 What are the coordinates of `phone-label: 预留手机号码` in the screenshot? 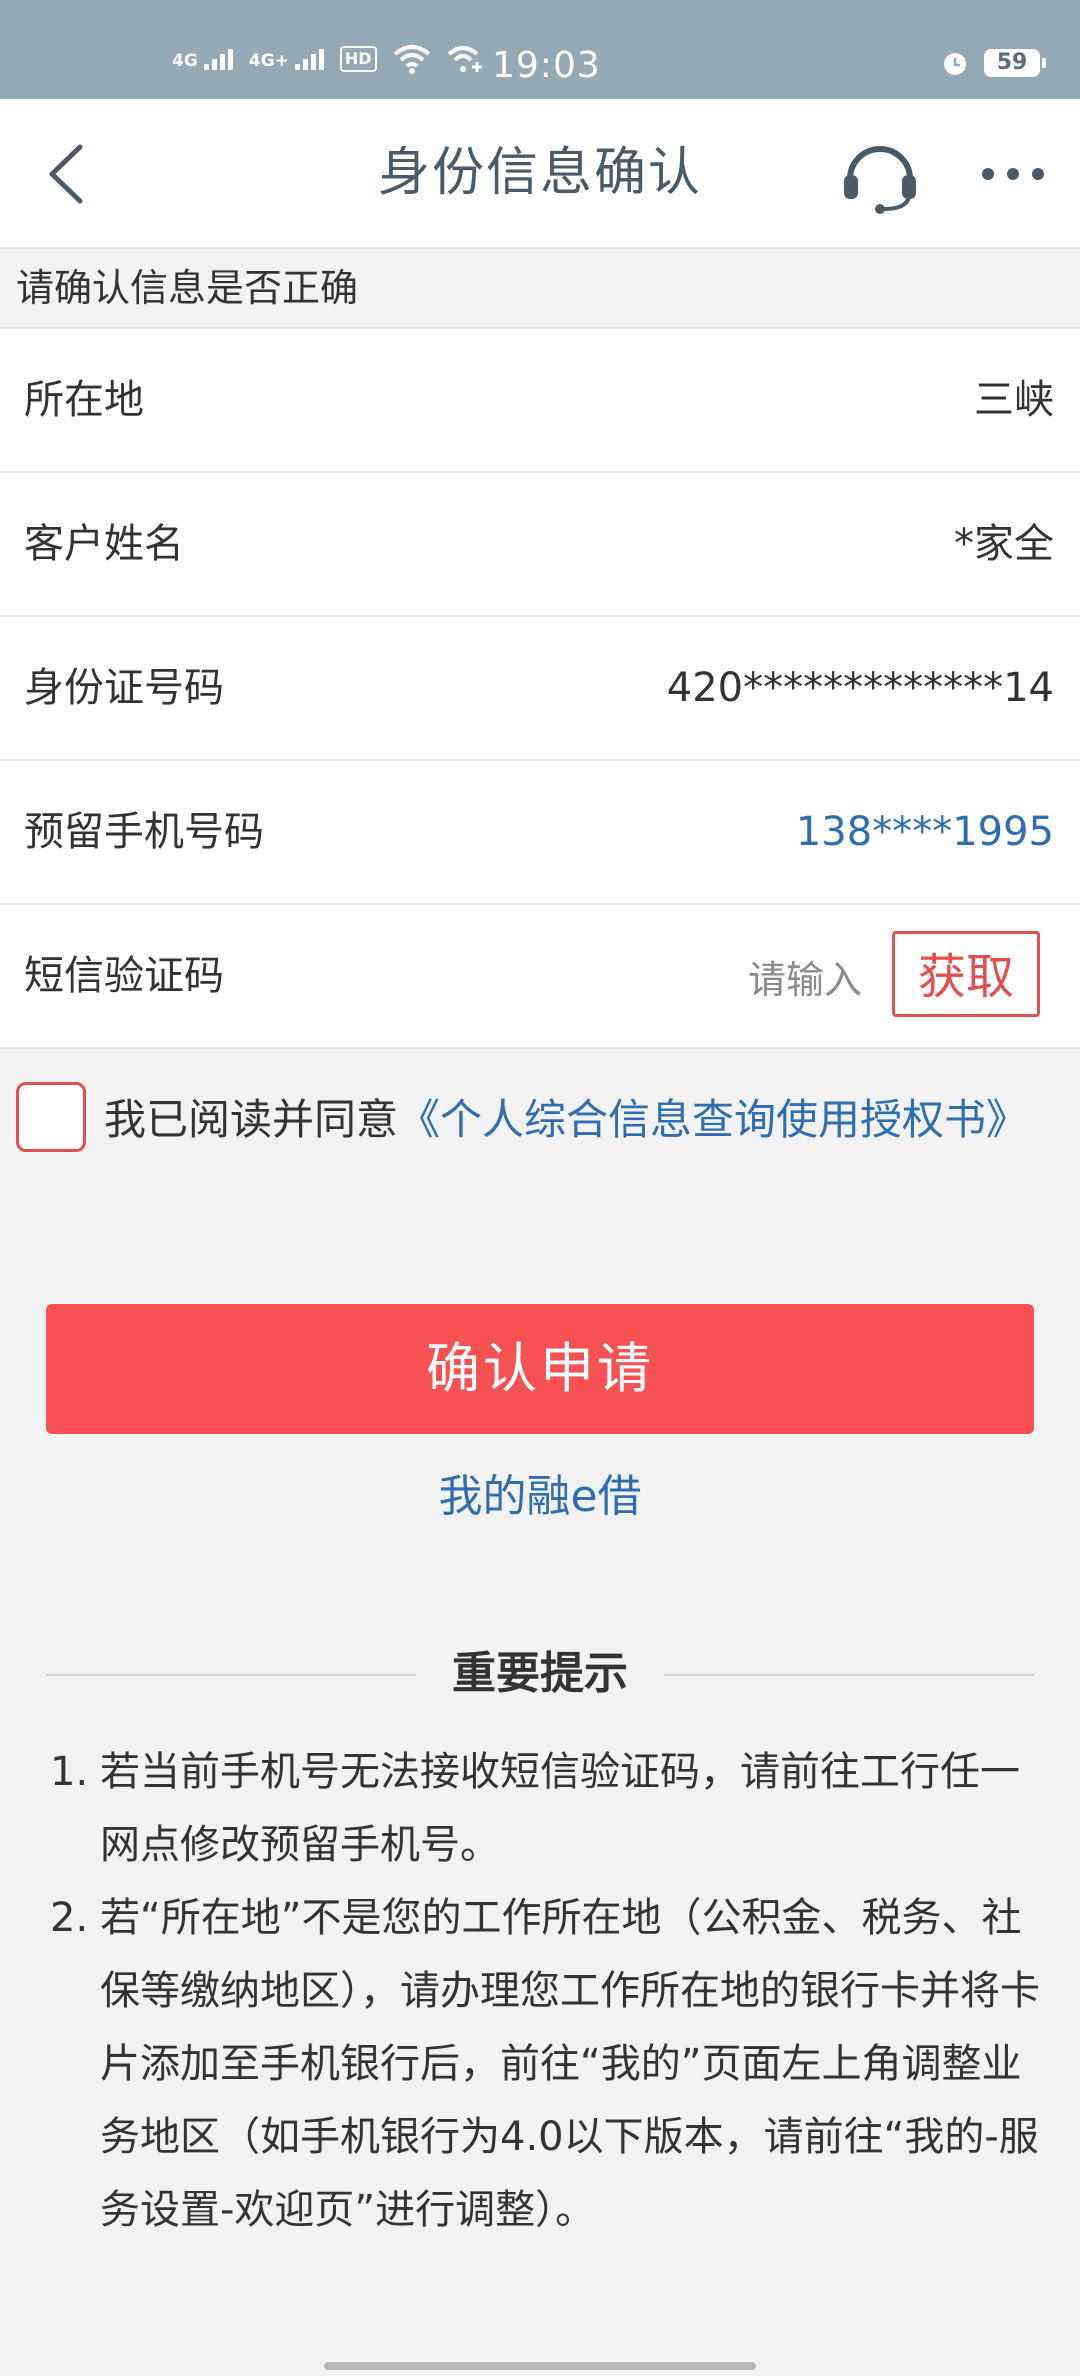 It's located at (144, 832).